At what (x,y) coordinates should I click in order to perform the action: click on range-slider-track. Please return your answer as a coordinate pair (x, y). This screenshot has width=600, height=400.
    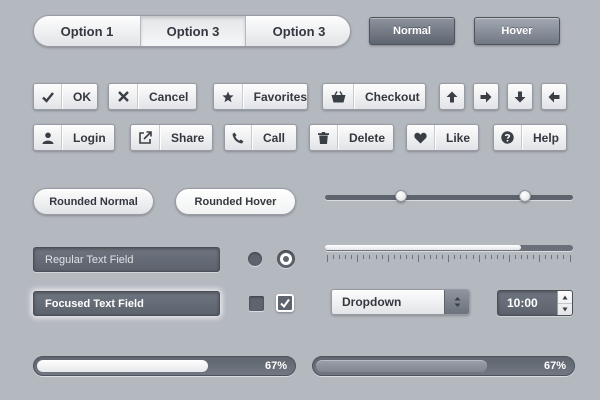
    Looking at the image, I should click on (449, 197).